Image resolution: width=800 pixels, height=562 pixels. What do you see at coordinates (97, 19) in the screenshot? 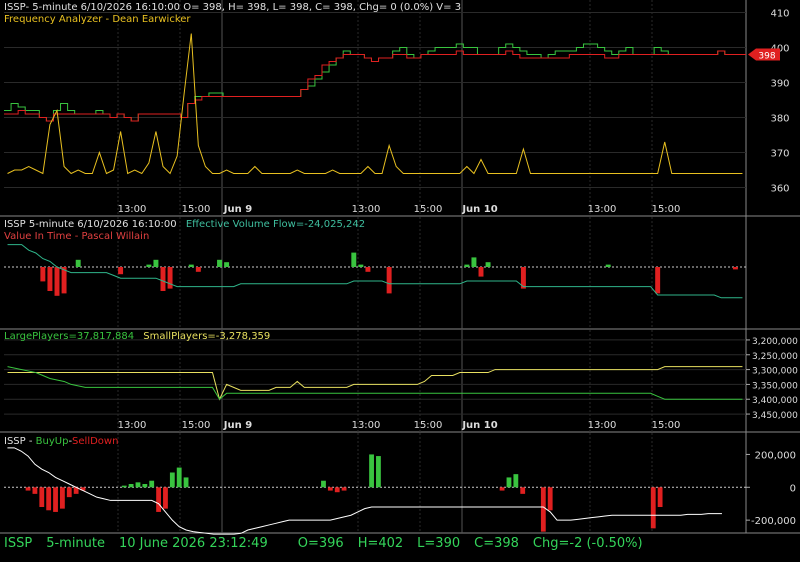
I see `price-panel-subtitle: Frequency Analyzer - Dean Earwicker` at bounding box center [97, 19].